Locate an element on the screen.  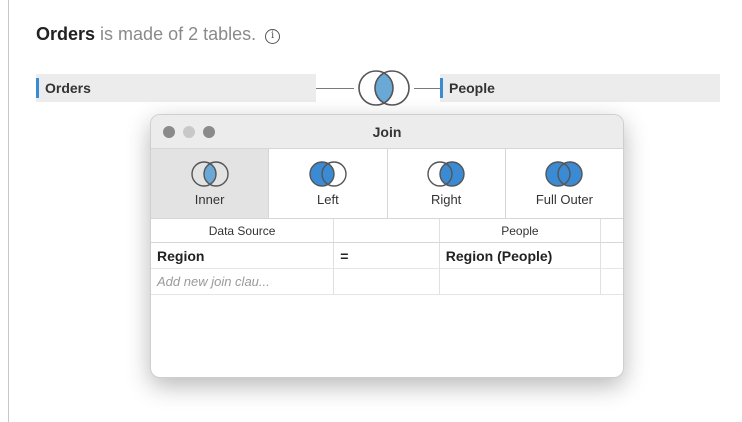
join-type-selector: Inner Left Right Full Outer is located at coordinates (387, 184).